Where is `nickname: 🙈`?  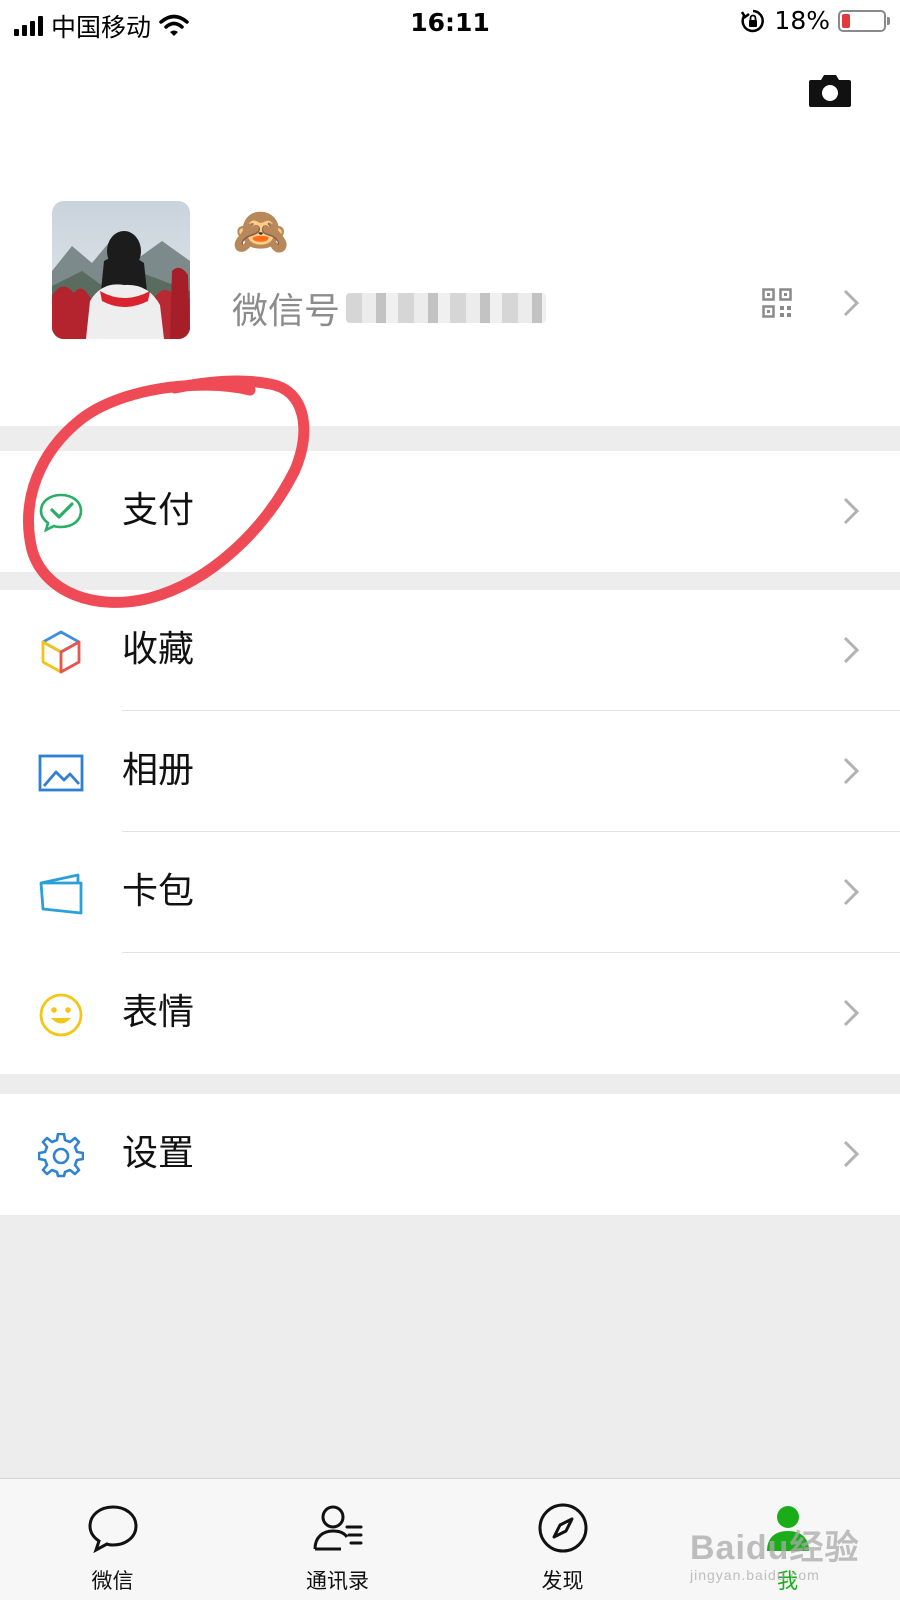 nickname: 🙈 is located at coordinates (261, 231).